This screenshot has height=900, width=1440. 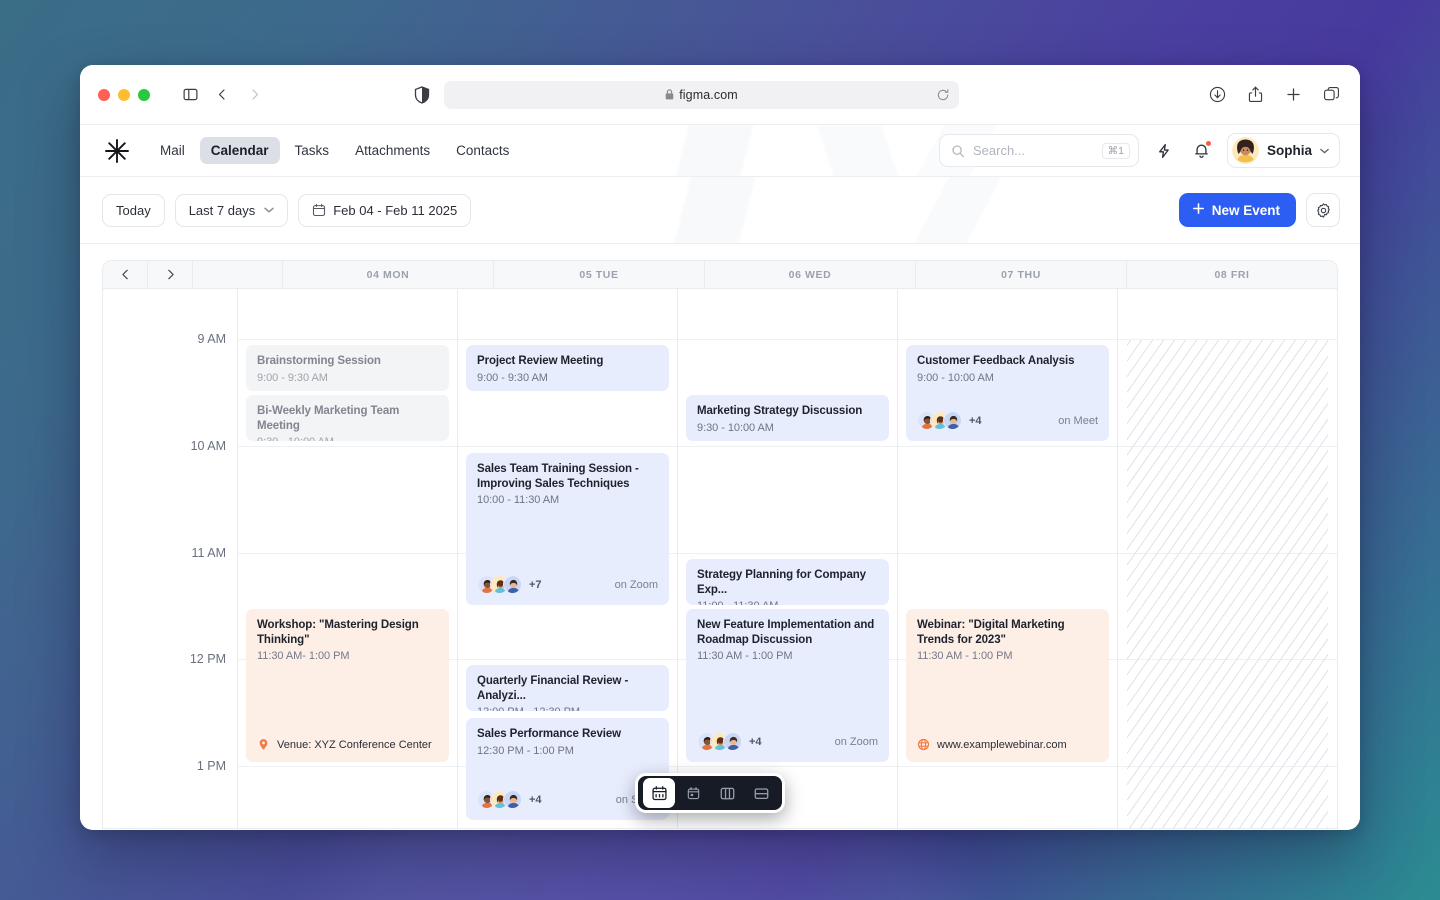 I want to click on time-label-12pm: 12 PM, so click(x=207, y=659).